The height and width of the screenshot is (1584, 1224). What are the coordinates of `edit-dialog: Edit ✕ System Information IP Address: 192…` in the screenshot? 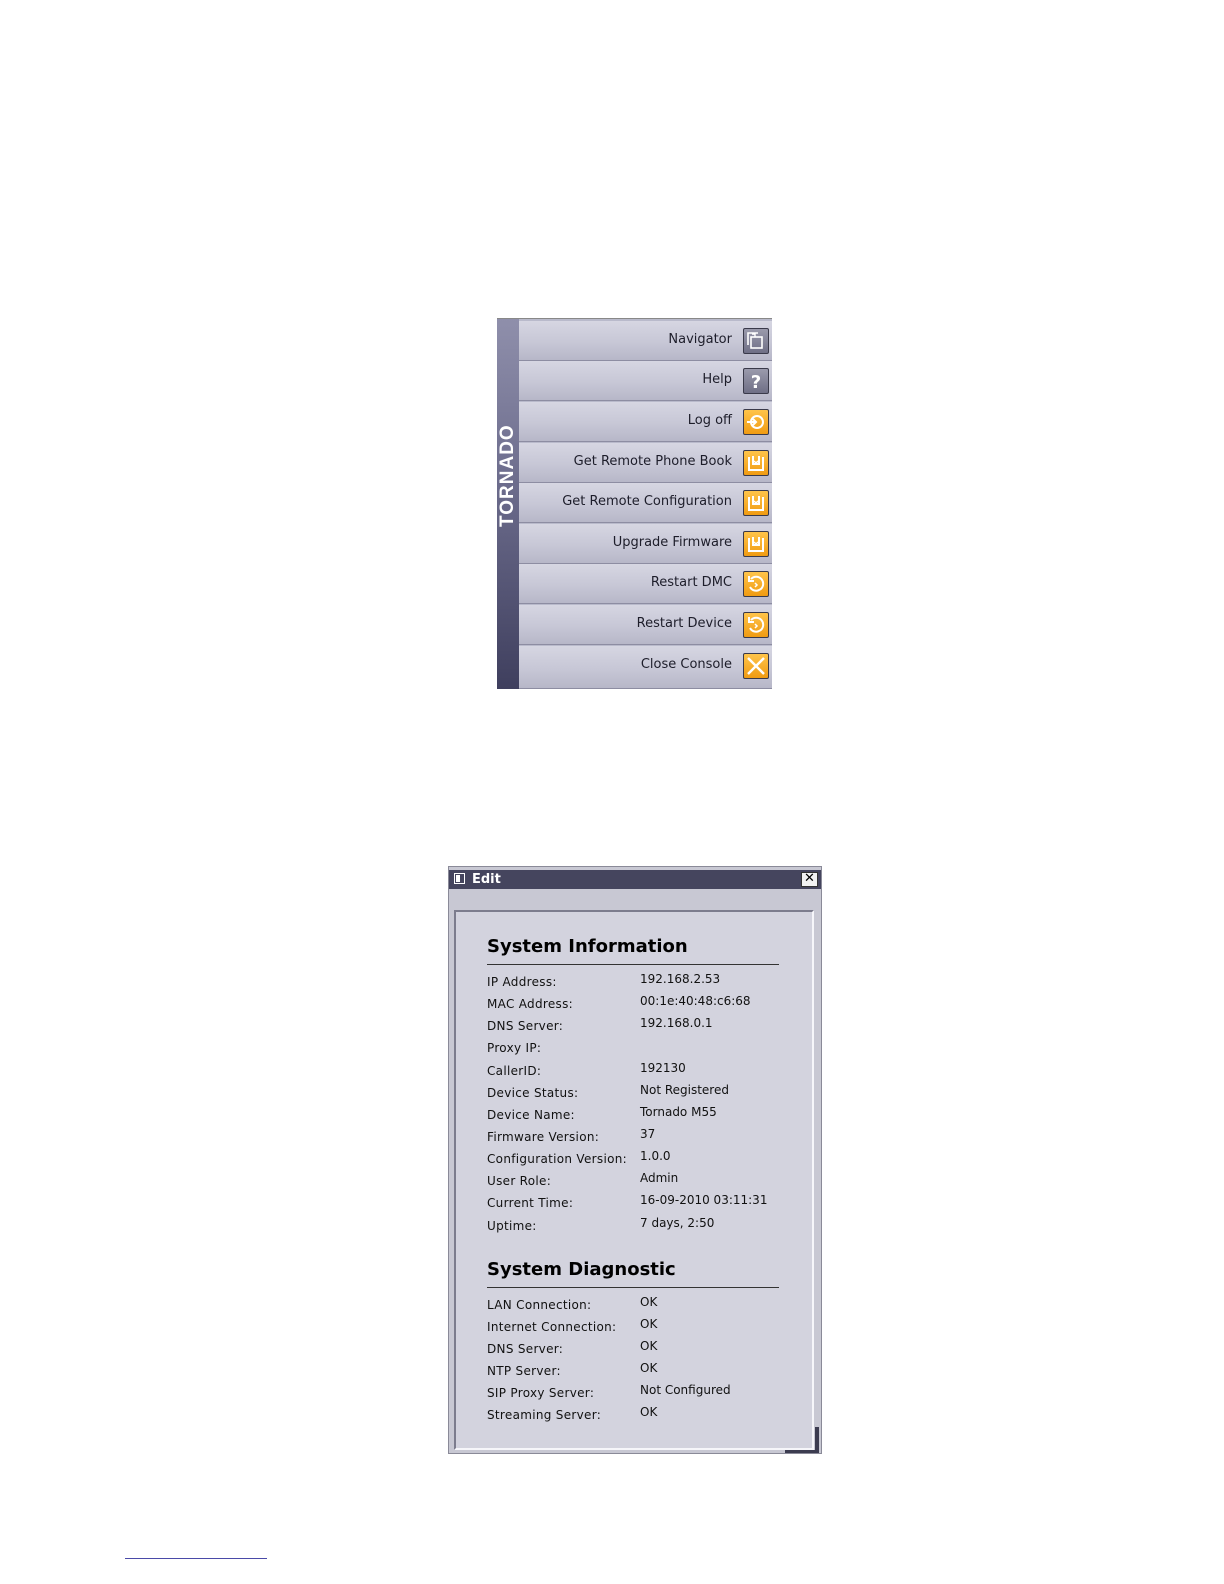 It's located at (635, 1160).